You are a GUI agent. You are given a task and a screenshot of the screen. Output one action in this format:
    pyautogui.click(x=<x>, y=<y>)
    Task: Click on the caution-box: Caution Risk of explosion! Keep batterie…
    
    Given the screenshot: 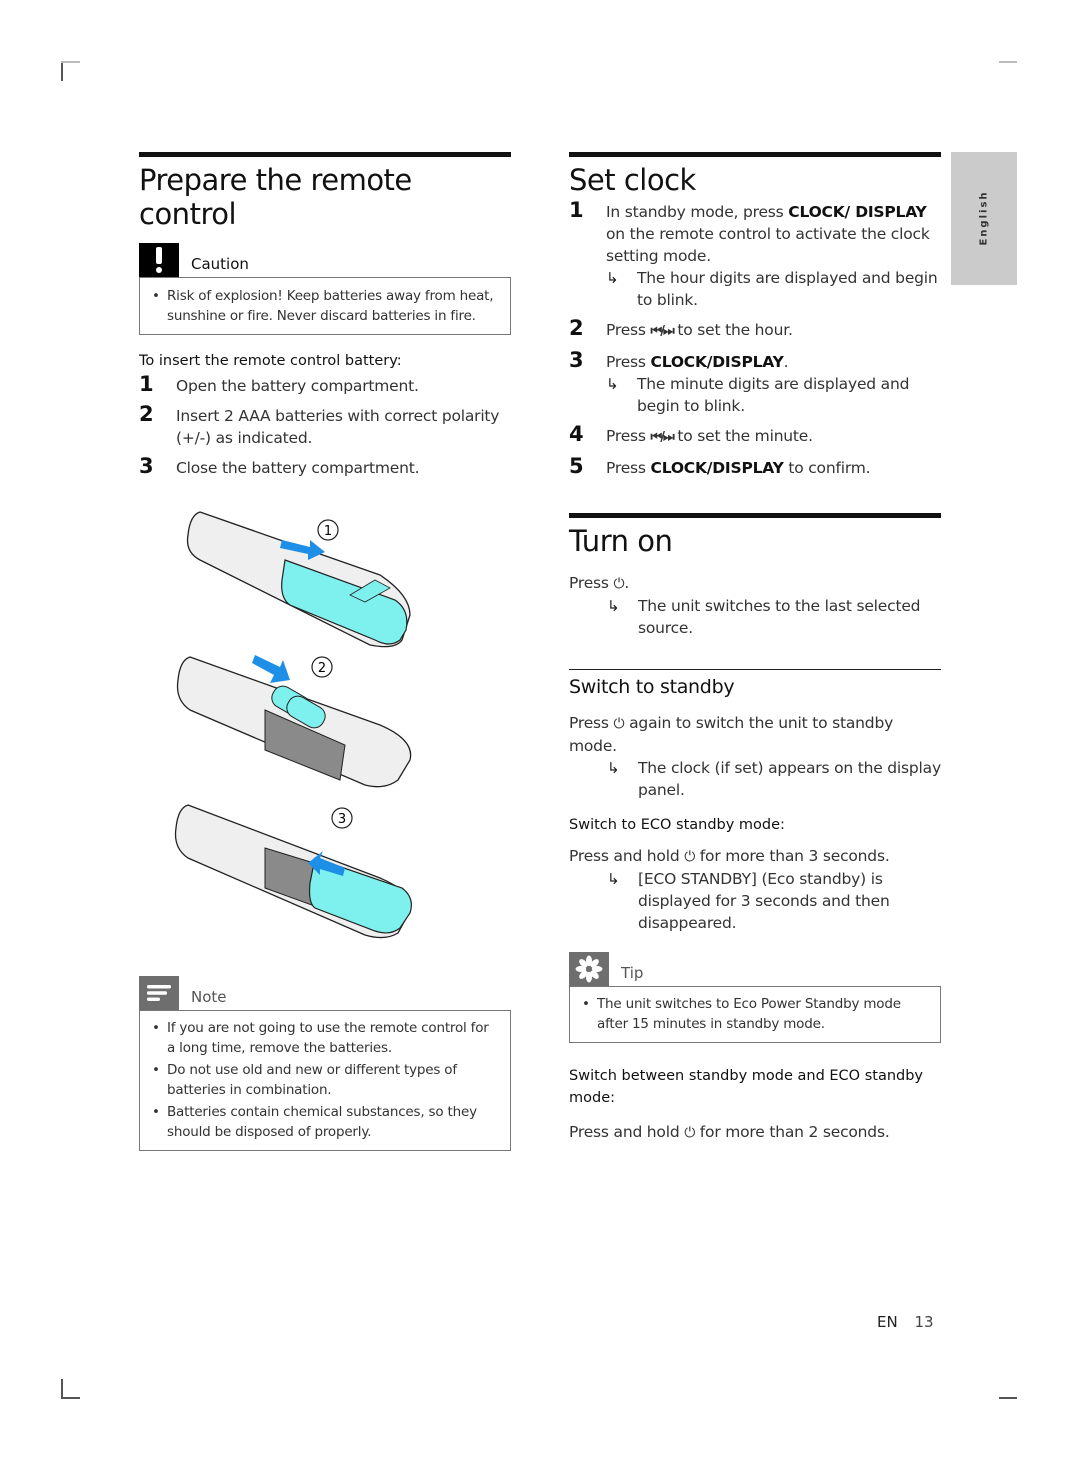 What is the action you would take?
    pyautogui.click(x=325, y=289)
    